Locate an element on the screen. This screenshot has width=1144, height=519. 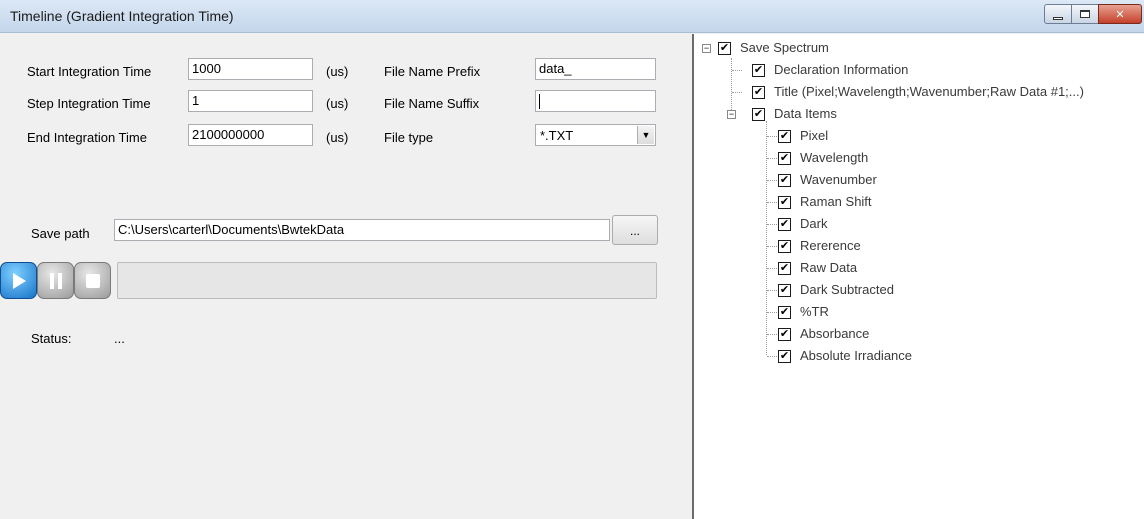
stop-icon is located at coordinates (92, 280).